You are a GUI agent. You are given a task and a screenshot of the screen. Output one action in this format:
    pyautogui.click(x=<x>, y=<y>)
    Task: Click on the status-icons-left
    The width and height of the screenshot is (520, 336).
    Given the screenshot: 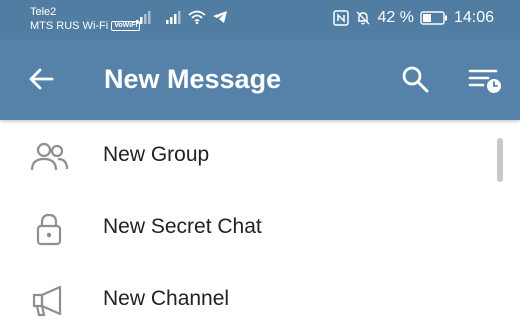 What is the action you would take?
    pyautogui.click(x=182, y=17)
    